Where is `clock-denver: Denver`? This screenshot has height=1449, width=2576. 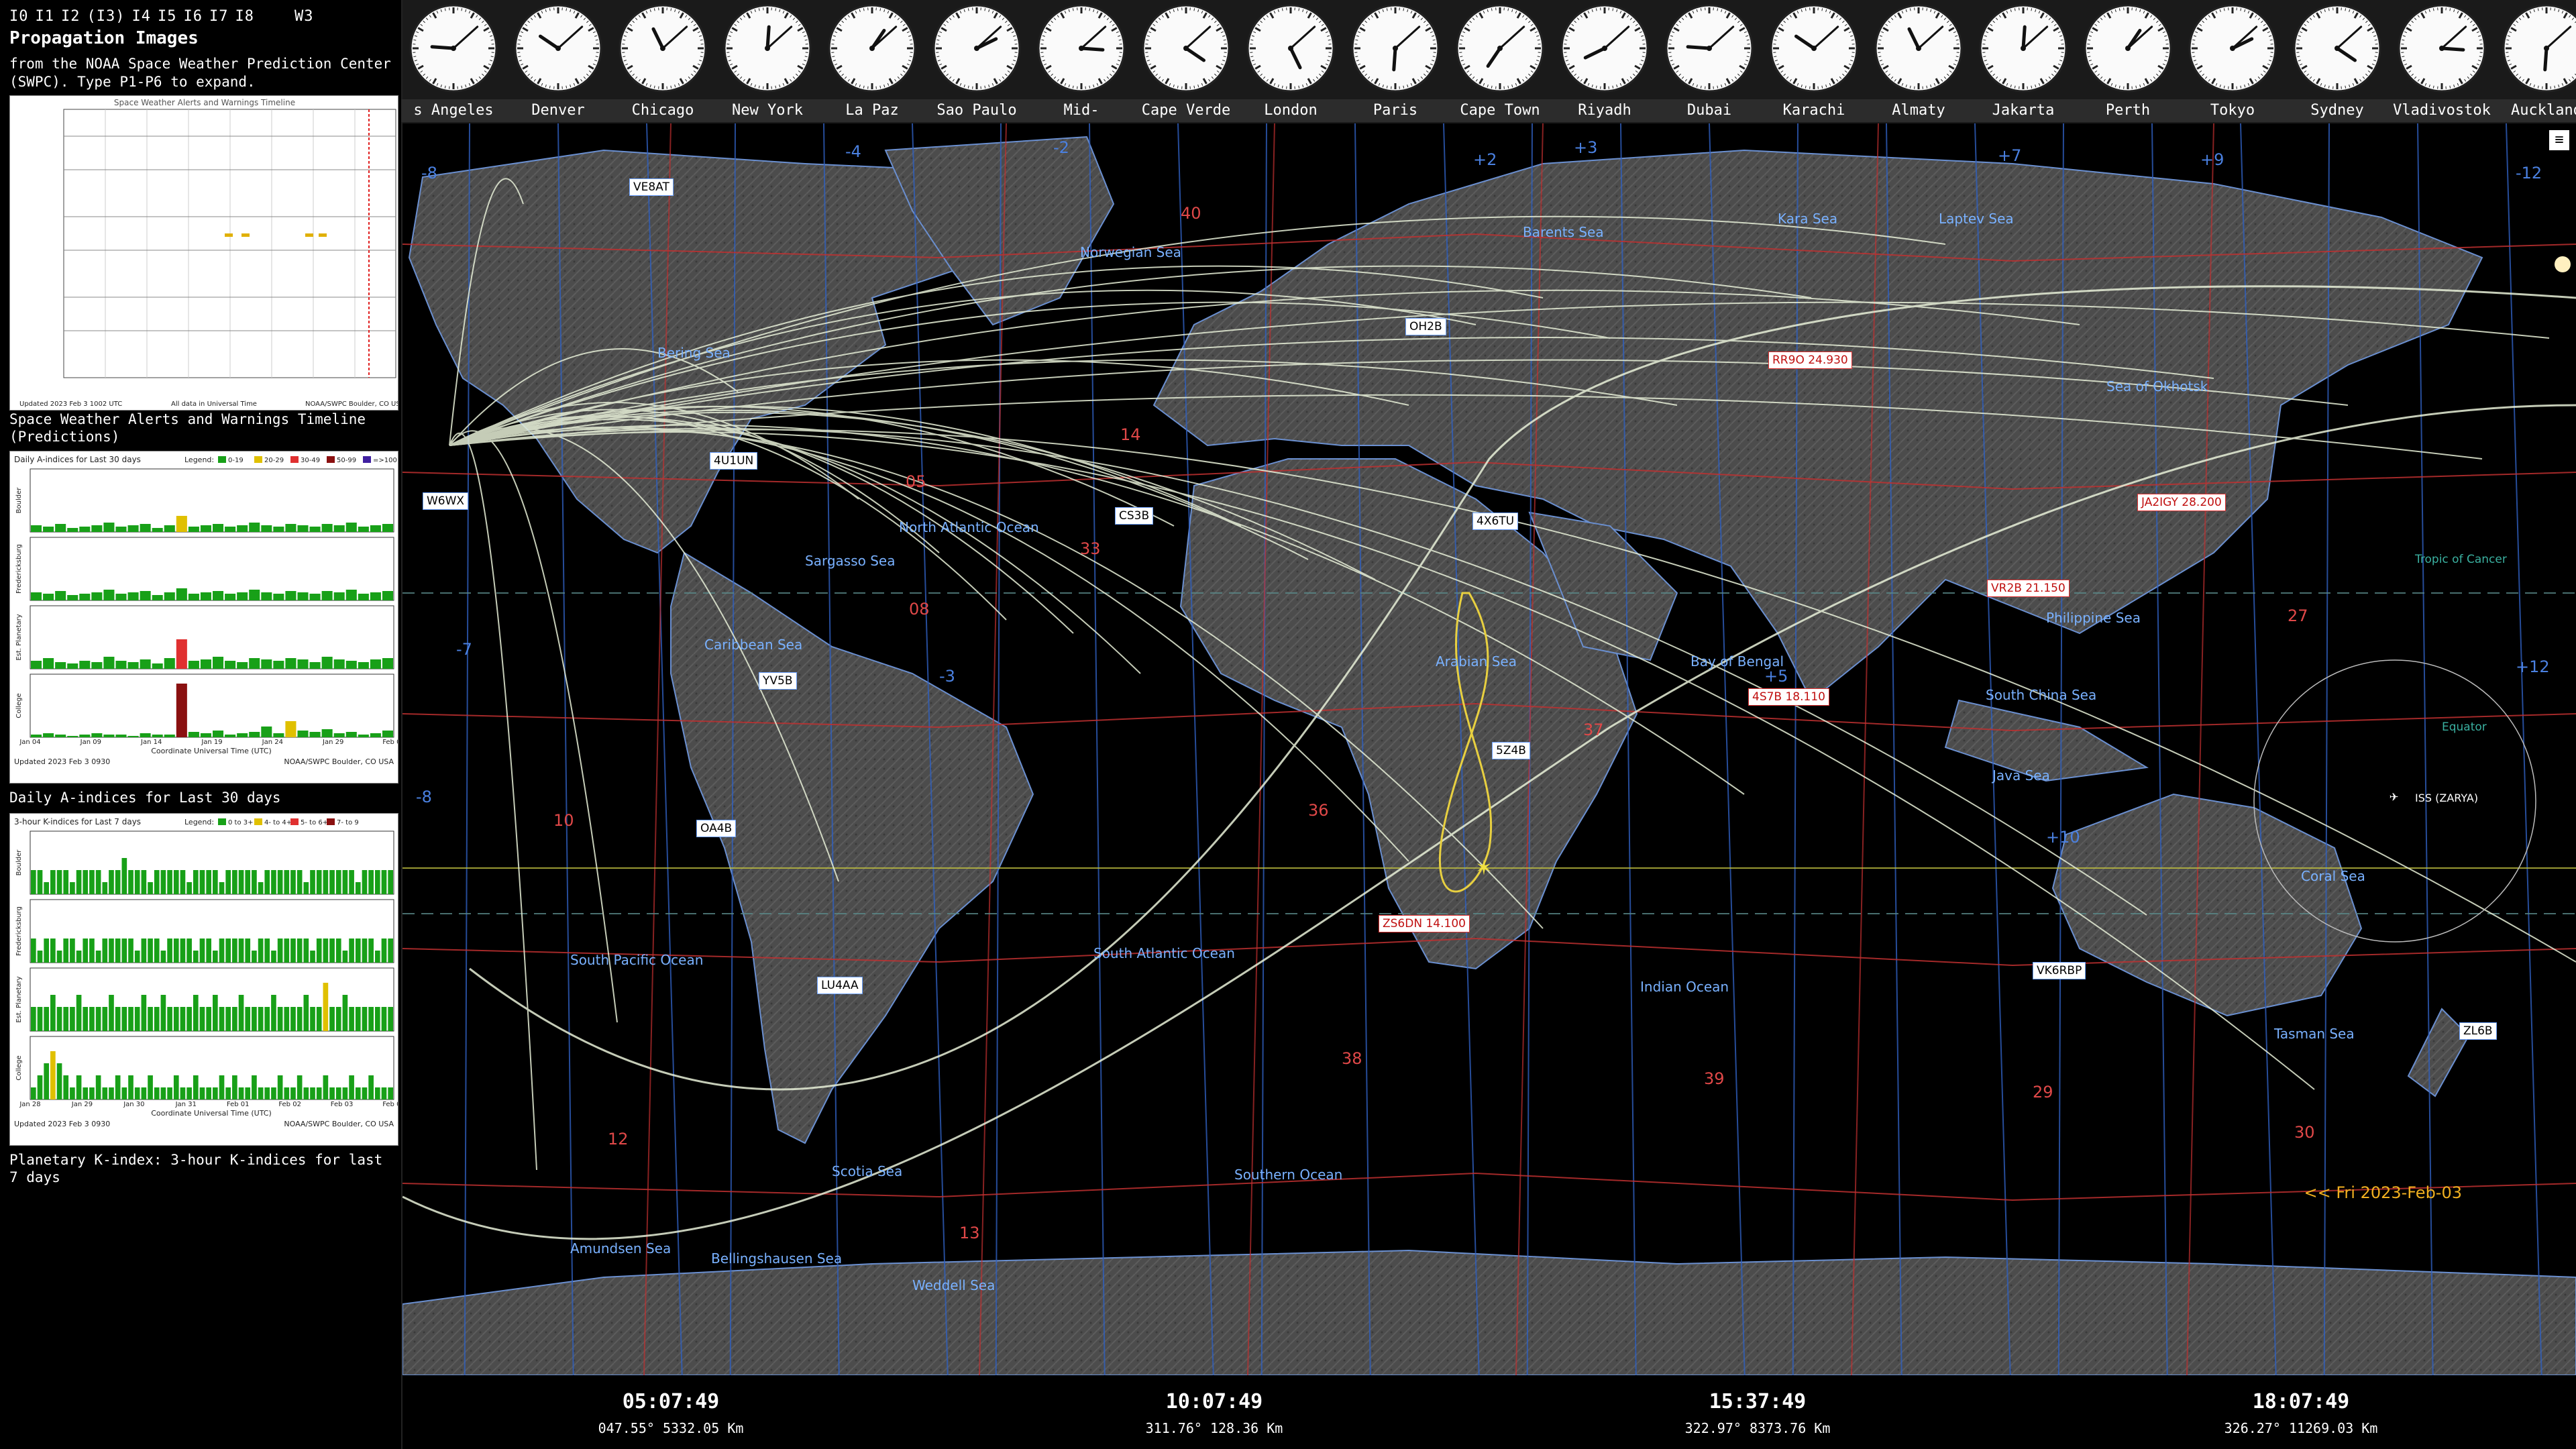
clock-denver: Denver is located at coordinates (558, 61).